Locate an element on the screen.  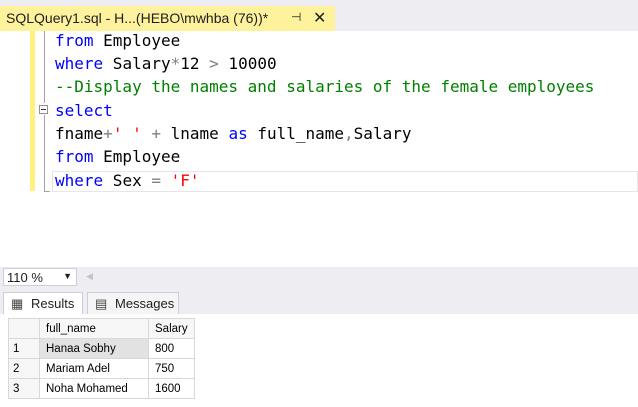
code-token: 'F' is located at coordinates (185, 180).